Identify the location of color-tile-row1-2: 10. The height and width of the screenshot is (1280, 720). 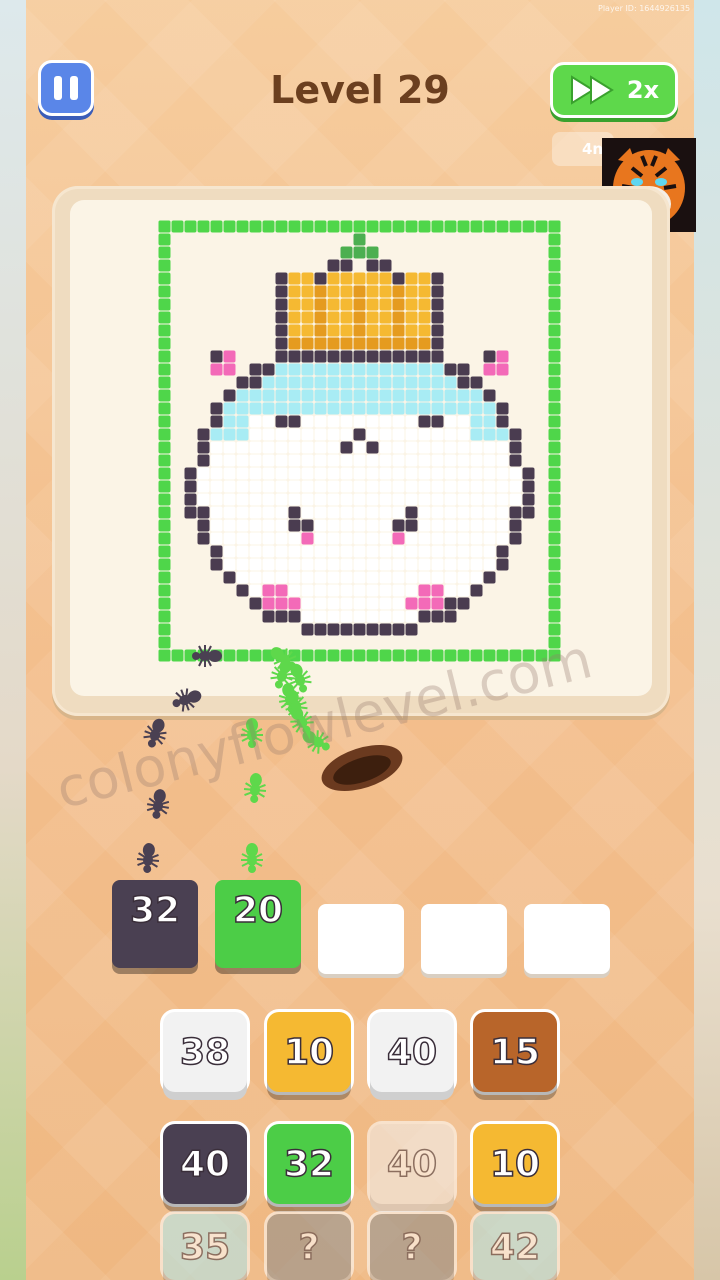
(309, 1052).